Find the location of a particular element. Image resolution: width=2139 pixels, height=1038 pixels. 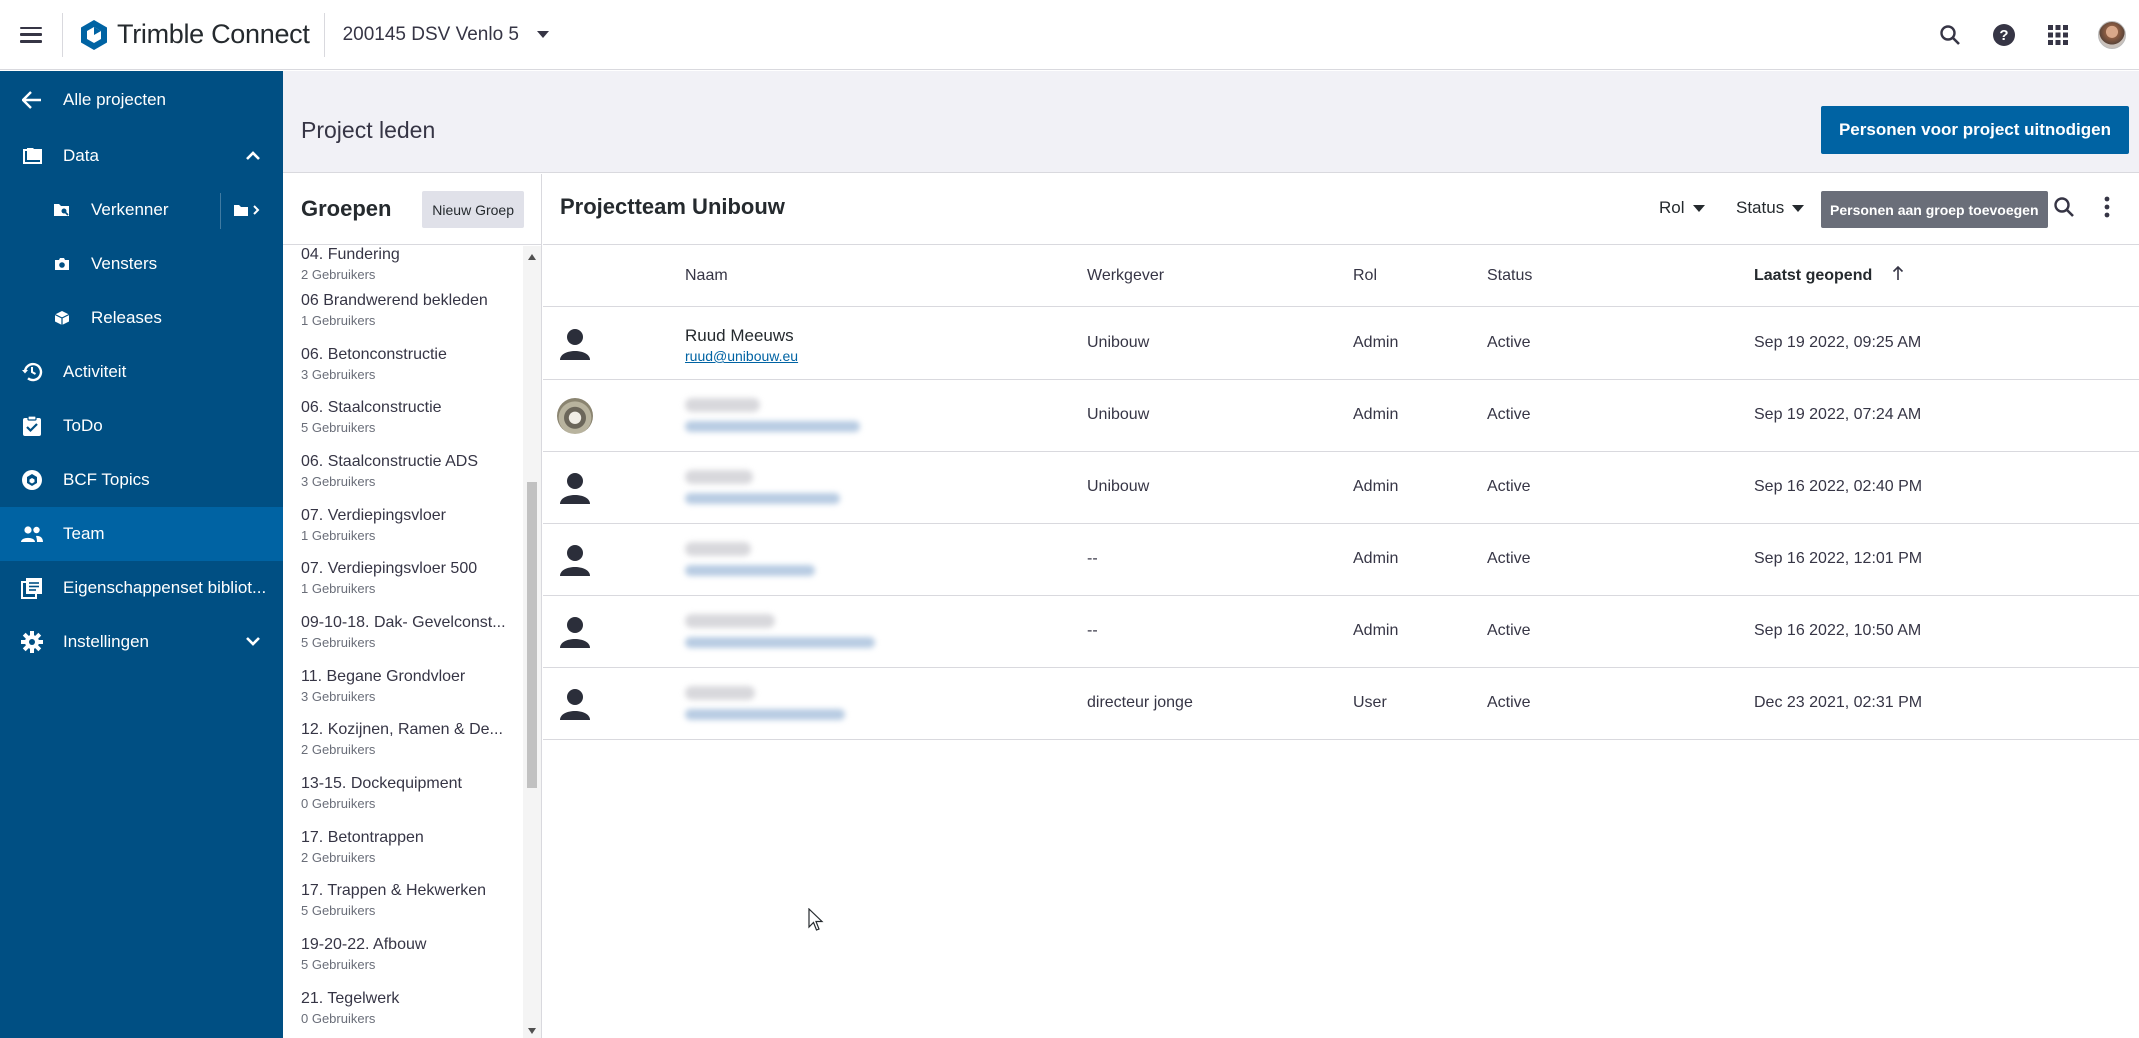

gear-icon is located at coordinates (32, 642).